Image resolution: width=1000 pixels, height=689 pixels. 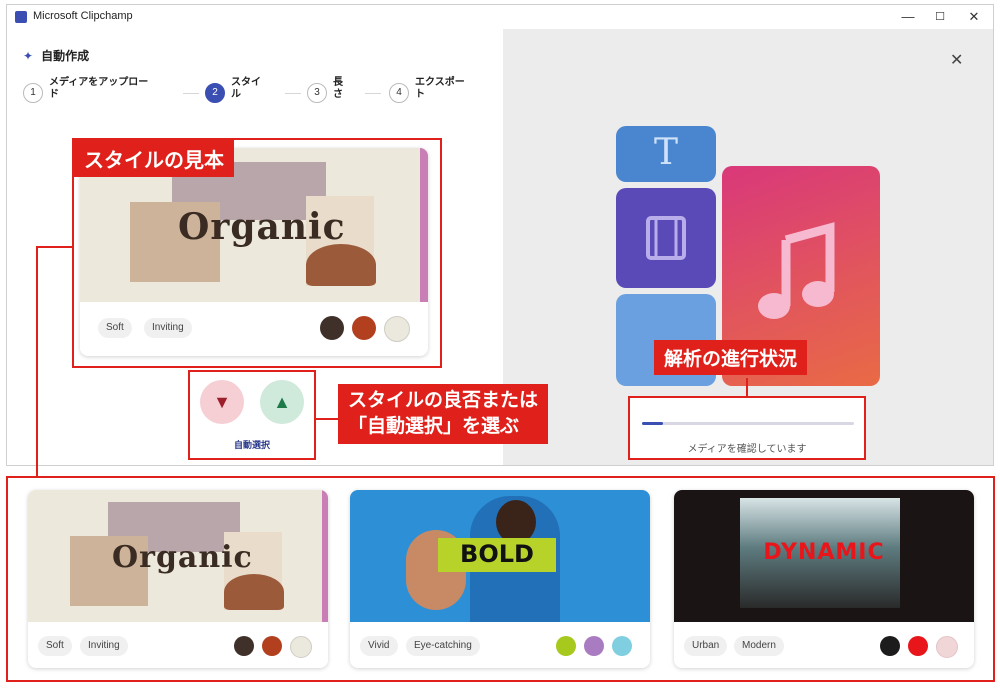 I want to click on thumbs-down-icon: ▼, so click(x=222, y=402).